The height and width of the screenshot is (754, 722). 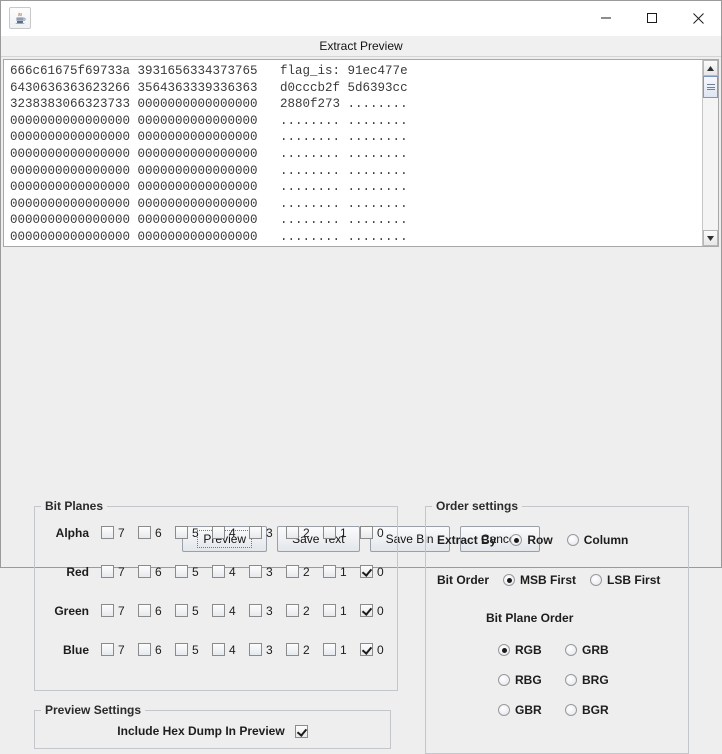 I want to click on bit-plane-order-option-rbg: RBG, so click(x=531, y=680).